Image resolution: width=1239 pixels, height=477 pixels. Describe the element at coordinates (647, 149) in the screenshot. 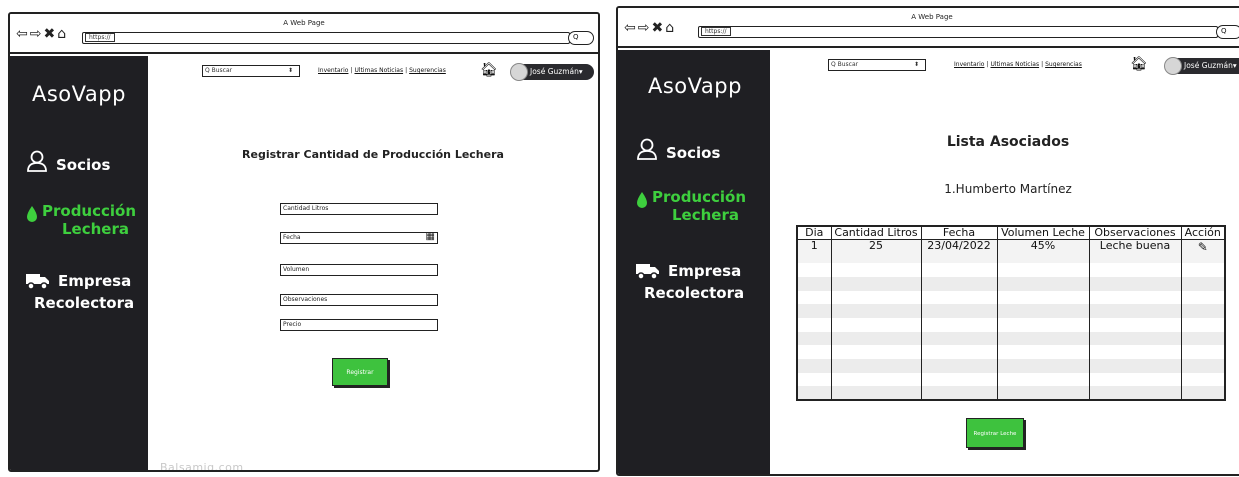

I see `user-outline-icon` at that location.